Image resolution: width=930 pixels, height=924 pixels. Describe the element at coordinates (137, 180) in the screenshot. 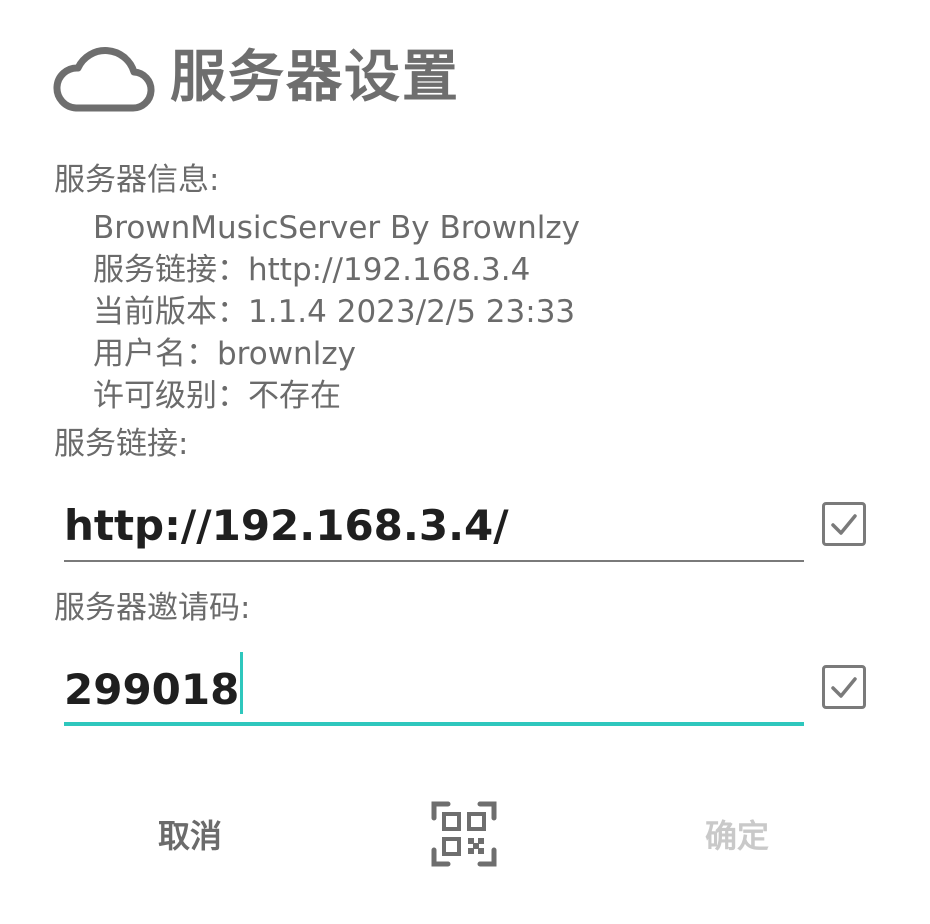

I see `server-info-label: 服务器信息:` at that location.